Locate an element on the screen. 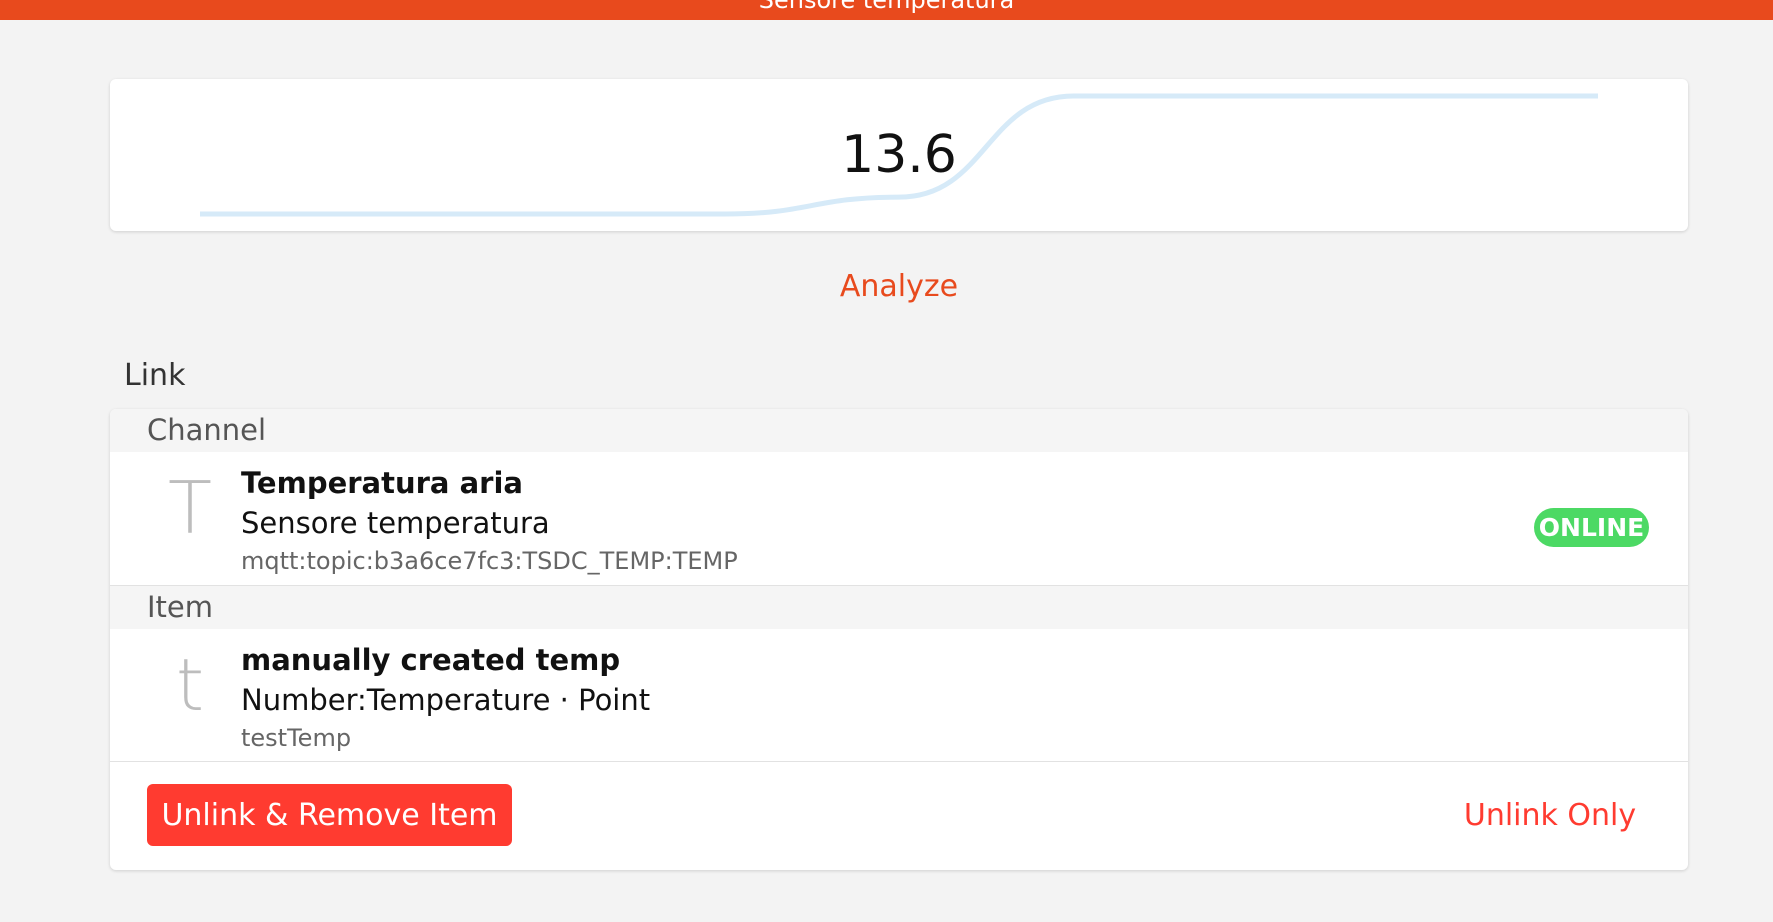  state-card: 13.6 is located at coordinates (899, 155).